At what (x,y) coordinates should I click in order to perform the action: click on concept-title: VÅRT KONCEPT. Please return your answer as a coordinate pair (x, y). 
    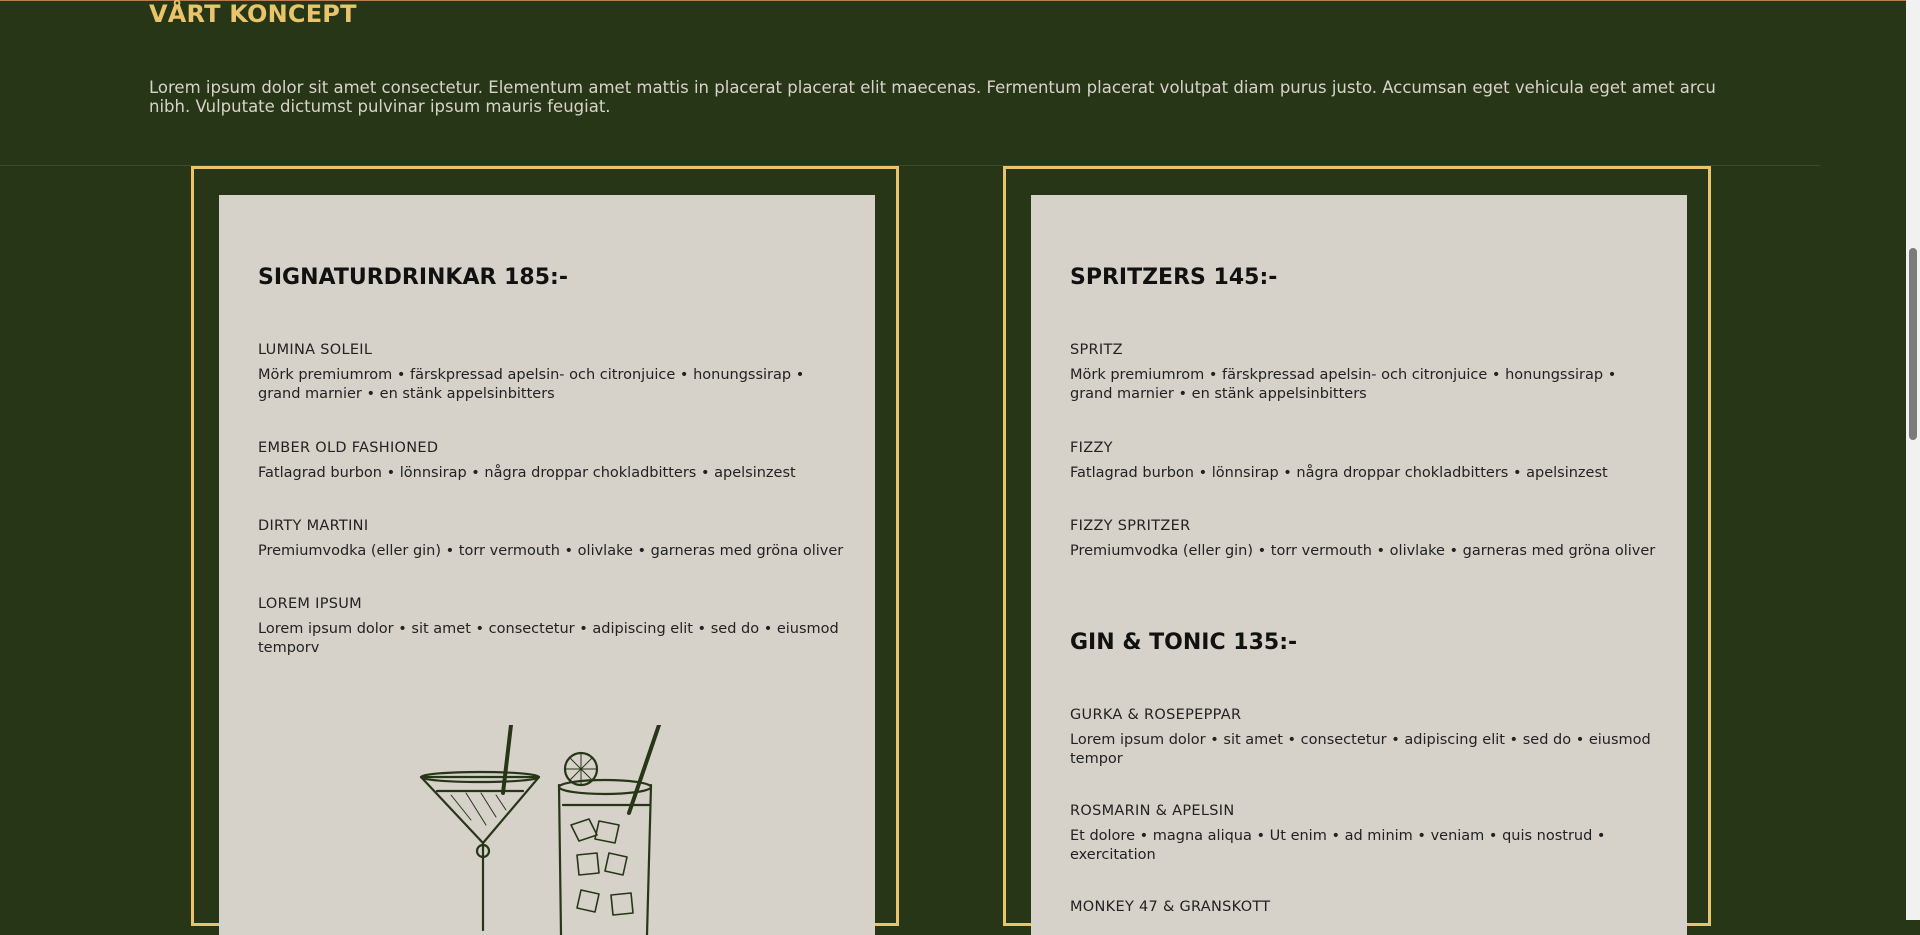
    Looking at the image, I should click on (253, 14).